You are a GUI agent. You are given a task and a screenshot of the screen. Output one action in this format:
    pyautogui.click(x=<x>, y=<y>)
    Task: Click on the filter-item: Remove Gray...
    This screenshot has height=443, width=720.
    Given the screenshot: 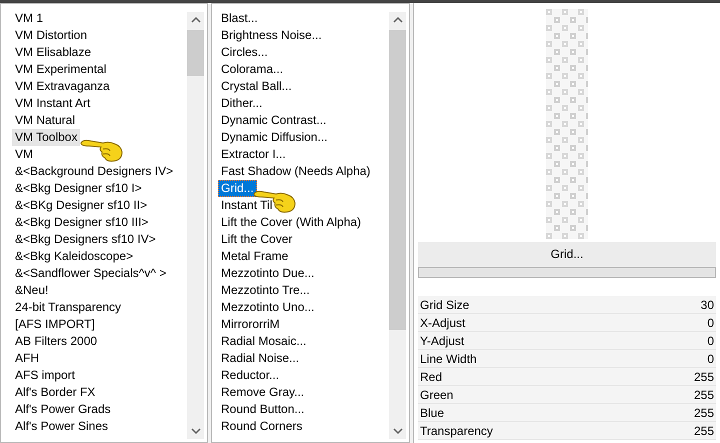 What is the action you would take?
    pyautogui.click(x=263, y=392)
    